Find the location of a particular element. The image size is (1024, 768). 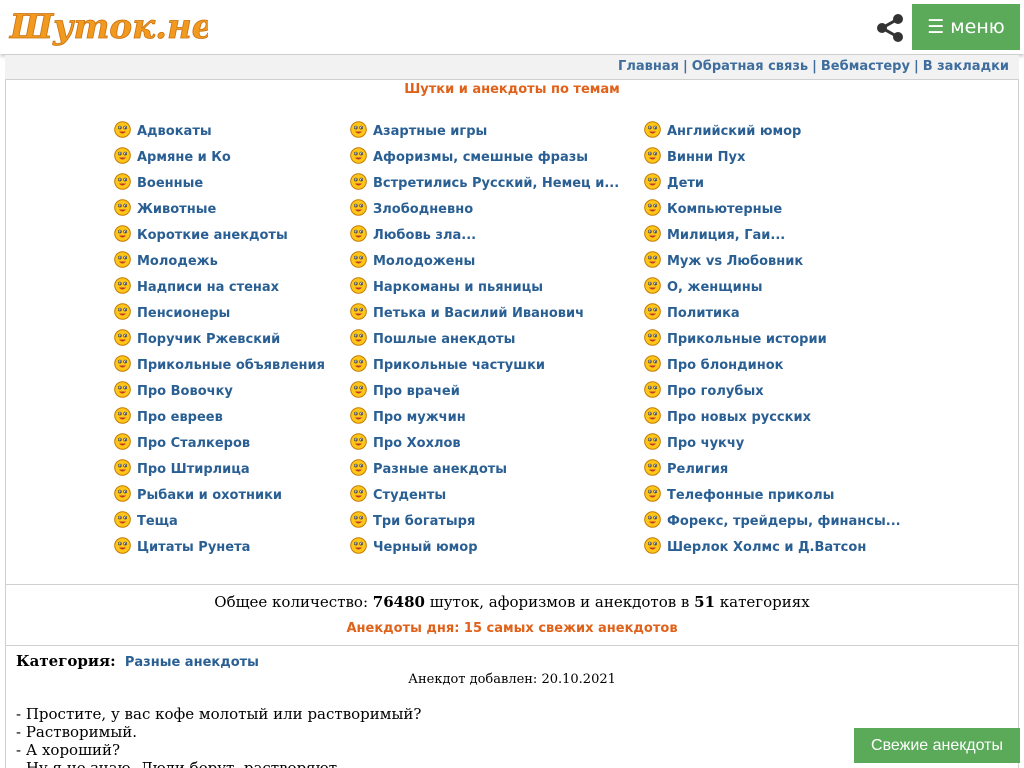

category-link: Дети is located at coordinates (685, 183).